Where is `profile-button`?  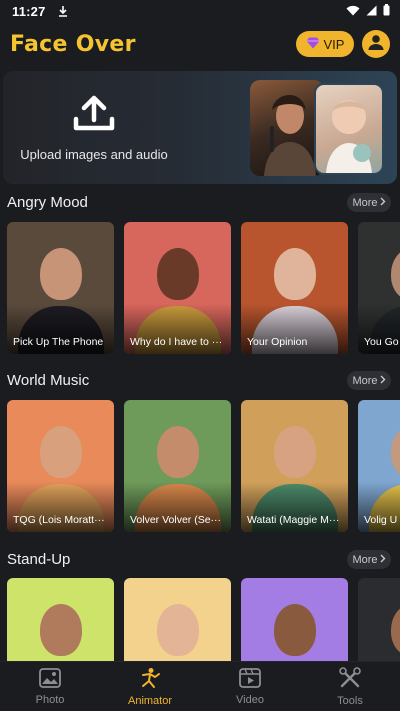
profile-button is located at coordinates (376, 44).